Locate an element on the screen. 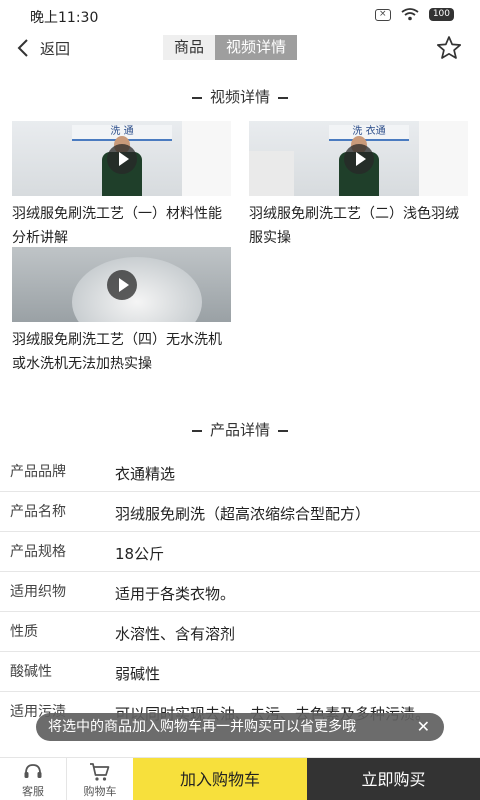 The image size is (480, 800). spec-row: 产品名称 羽绒服免刷洗（超高浓缩综合型配方） is located at coordinates (240, 512).